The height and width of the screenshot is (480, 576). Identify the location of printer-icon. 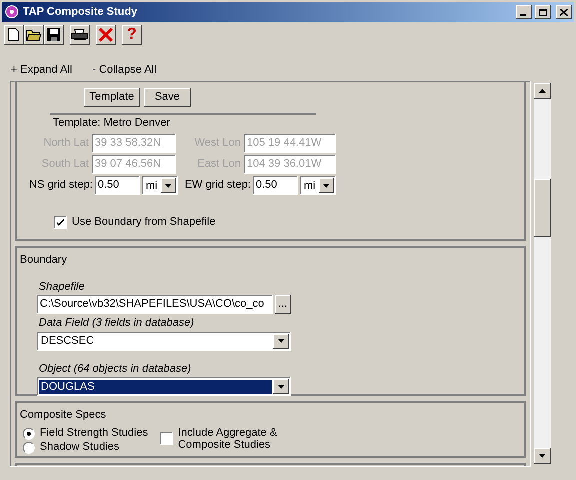
(80, 35).